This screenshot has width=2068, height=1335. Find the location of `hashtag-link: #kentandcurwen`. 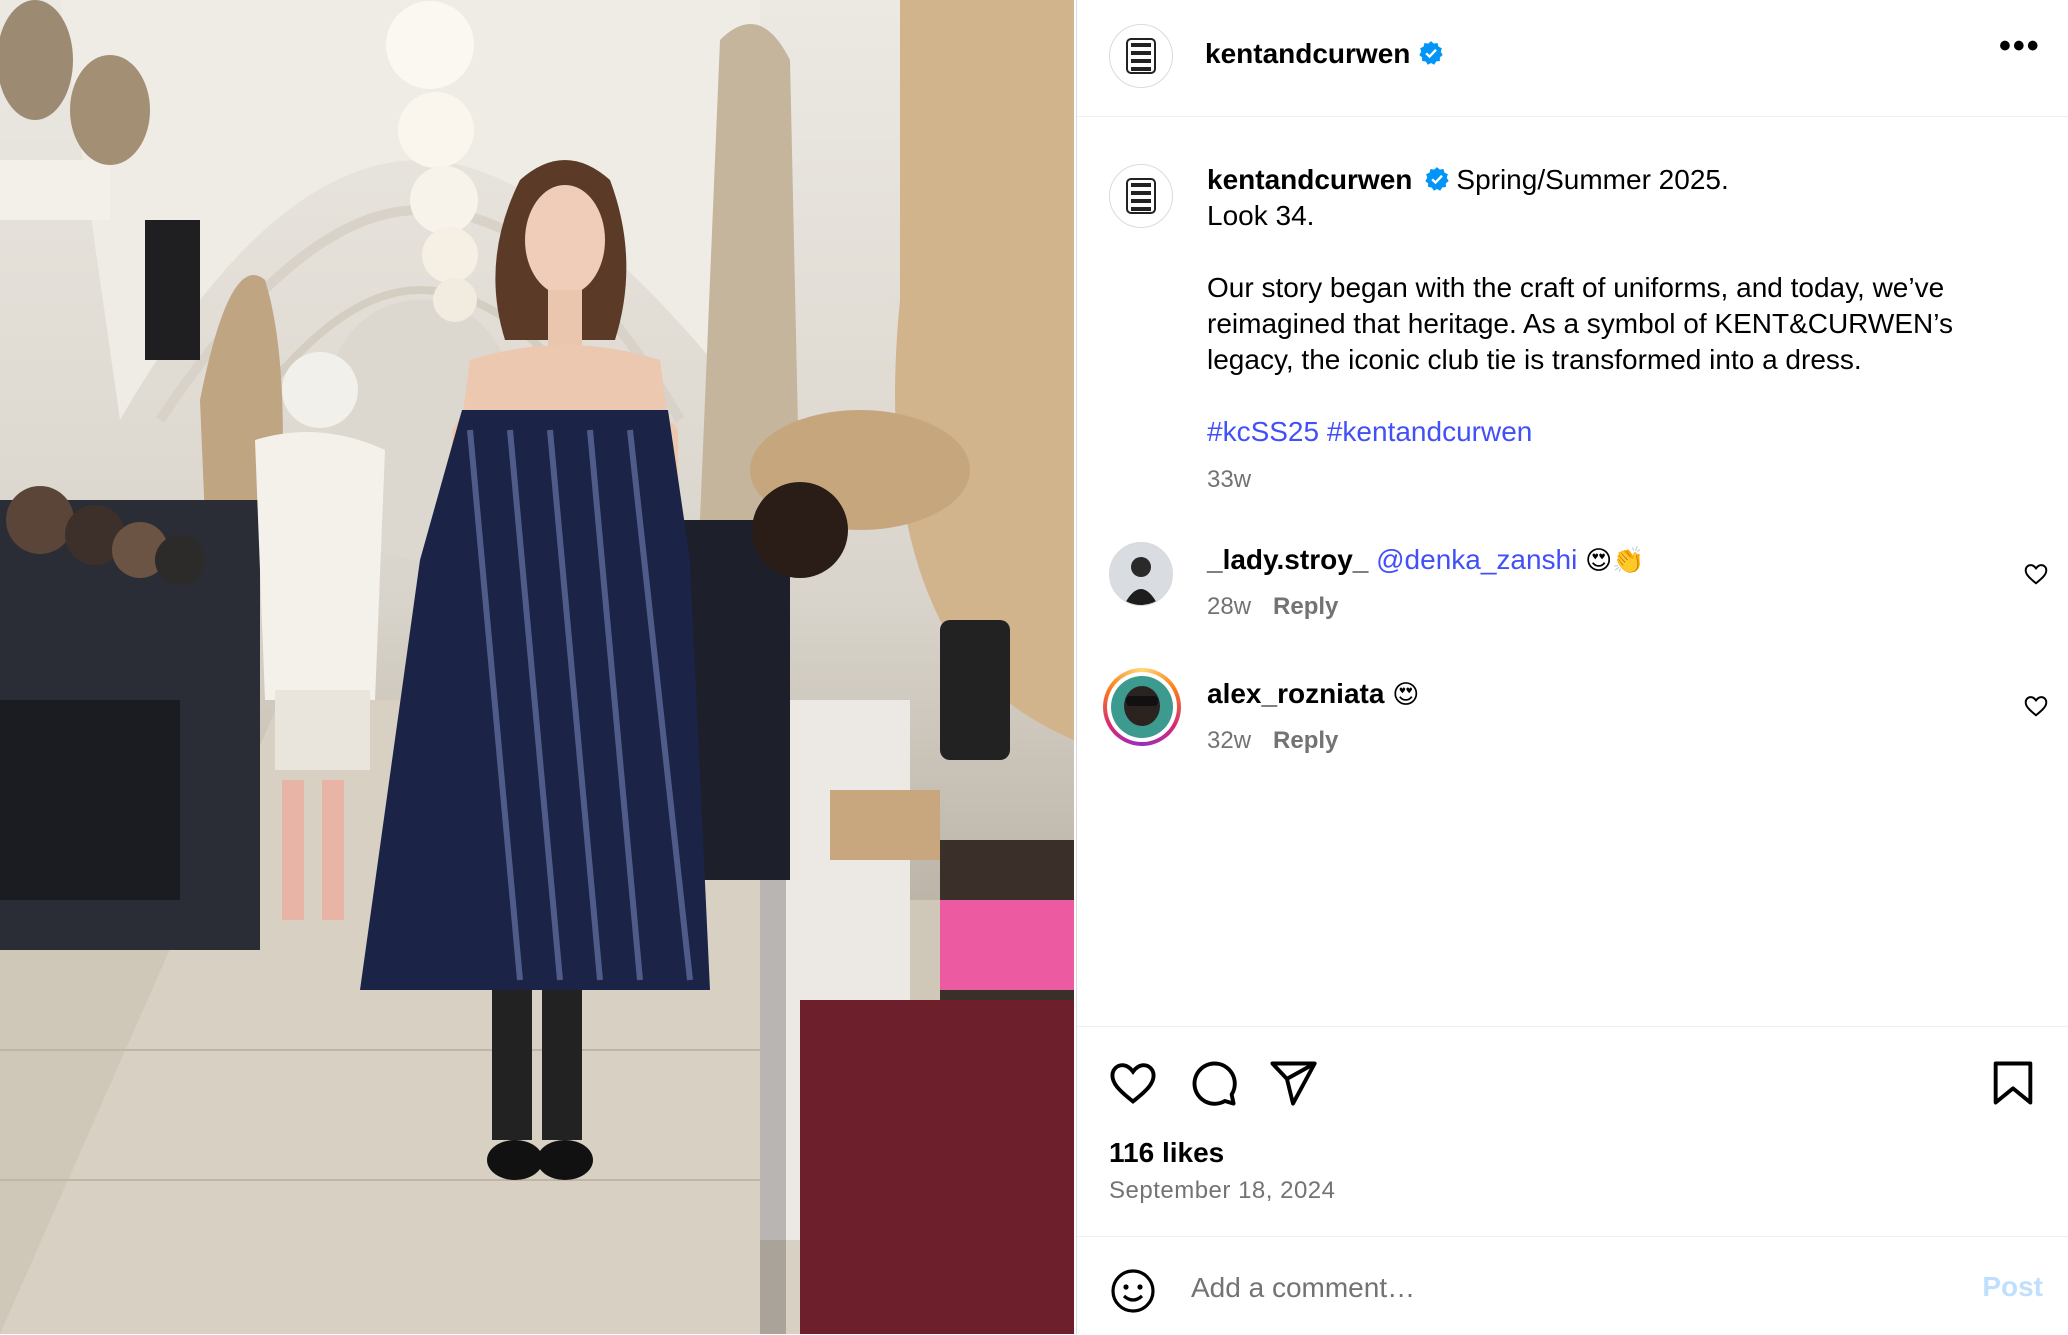

hashtag-link: #kentandcurwen is located at coordinates (1429, 431).